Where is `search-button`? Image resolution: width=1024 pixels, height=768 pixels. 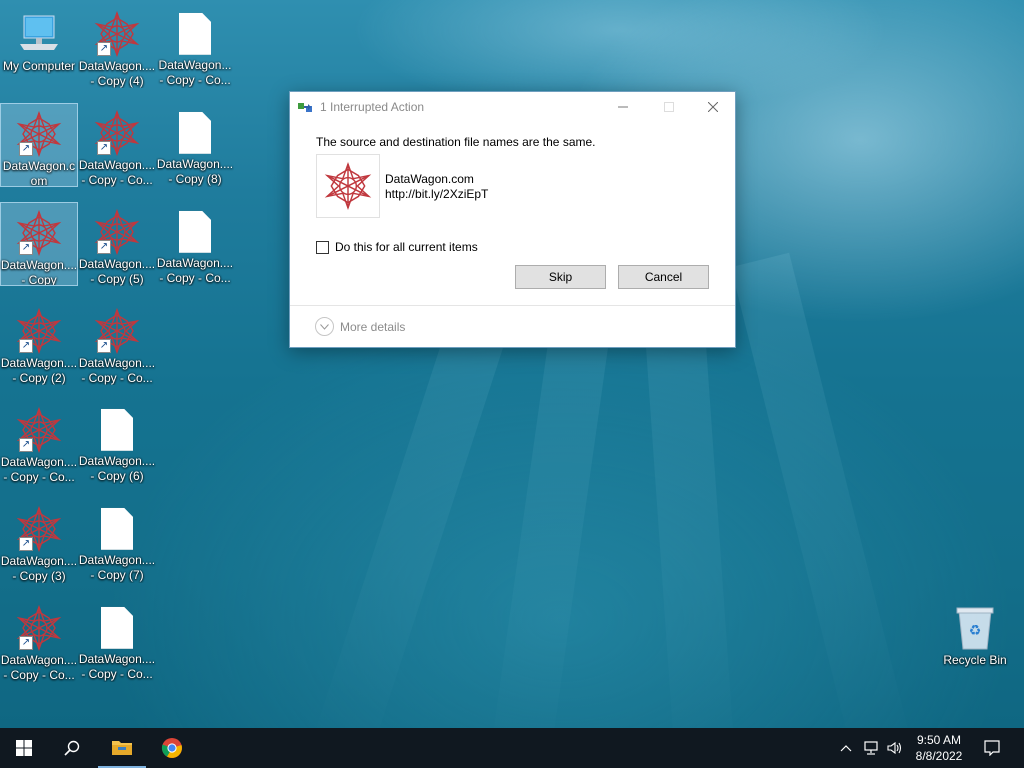
search-button is located at coordinates (72, 748).